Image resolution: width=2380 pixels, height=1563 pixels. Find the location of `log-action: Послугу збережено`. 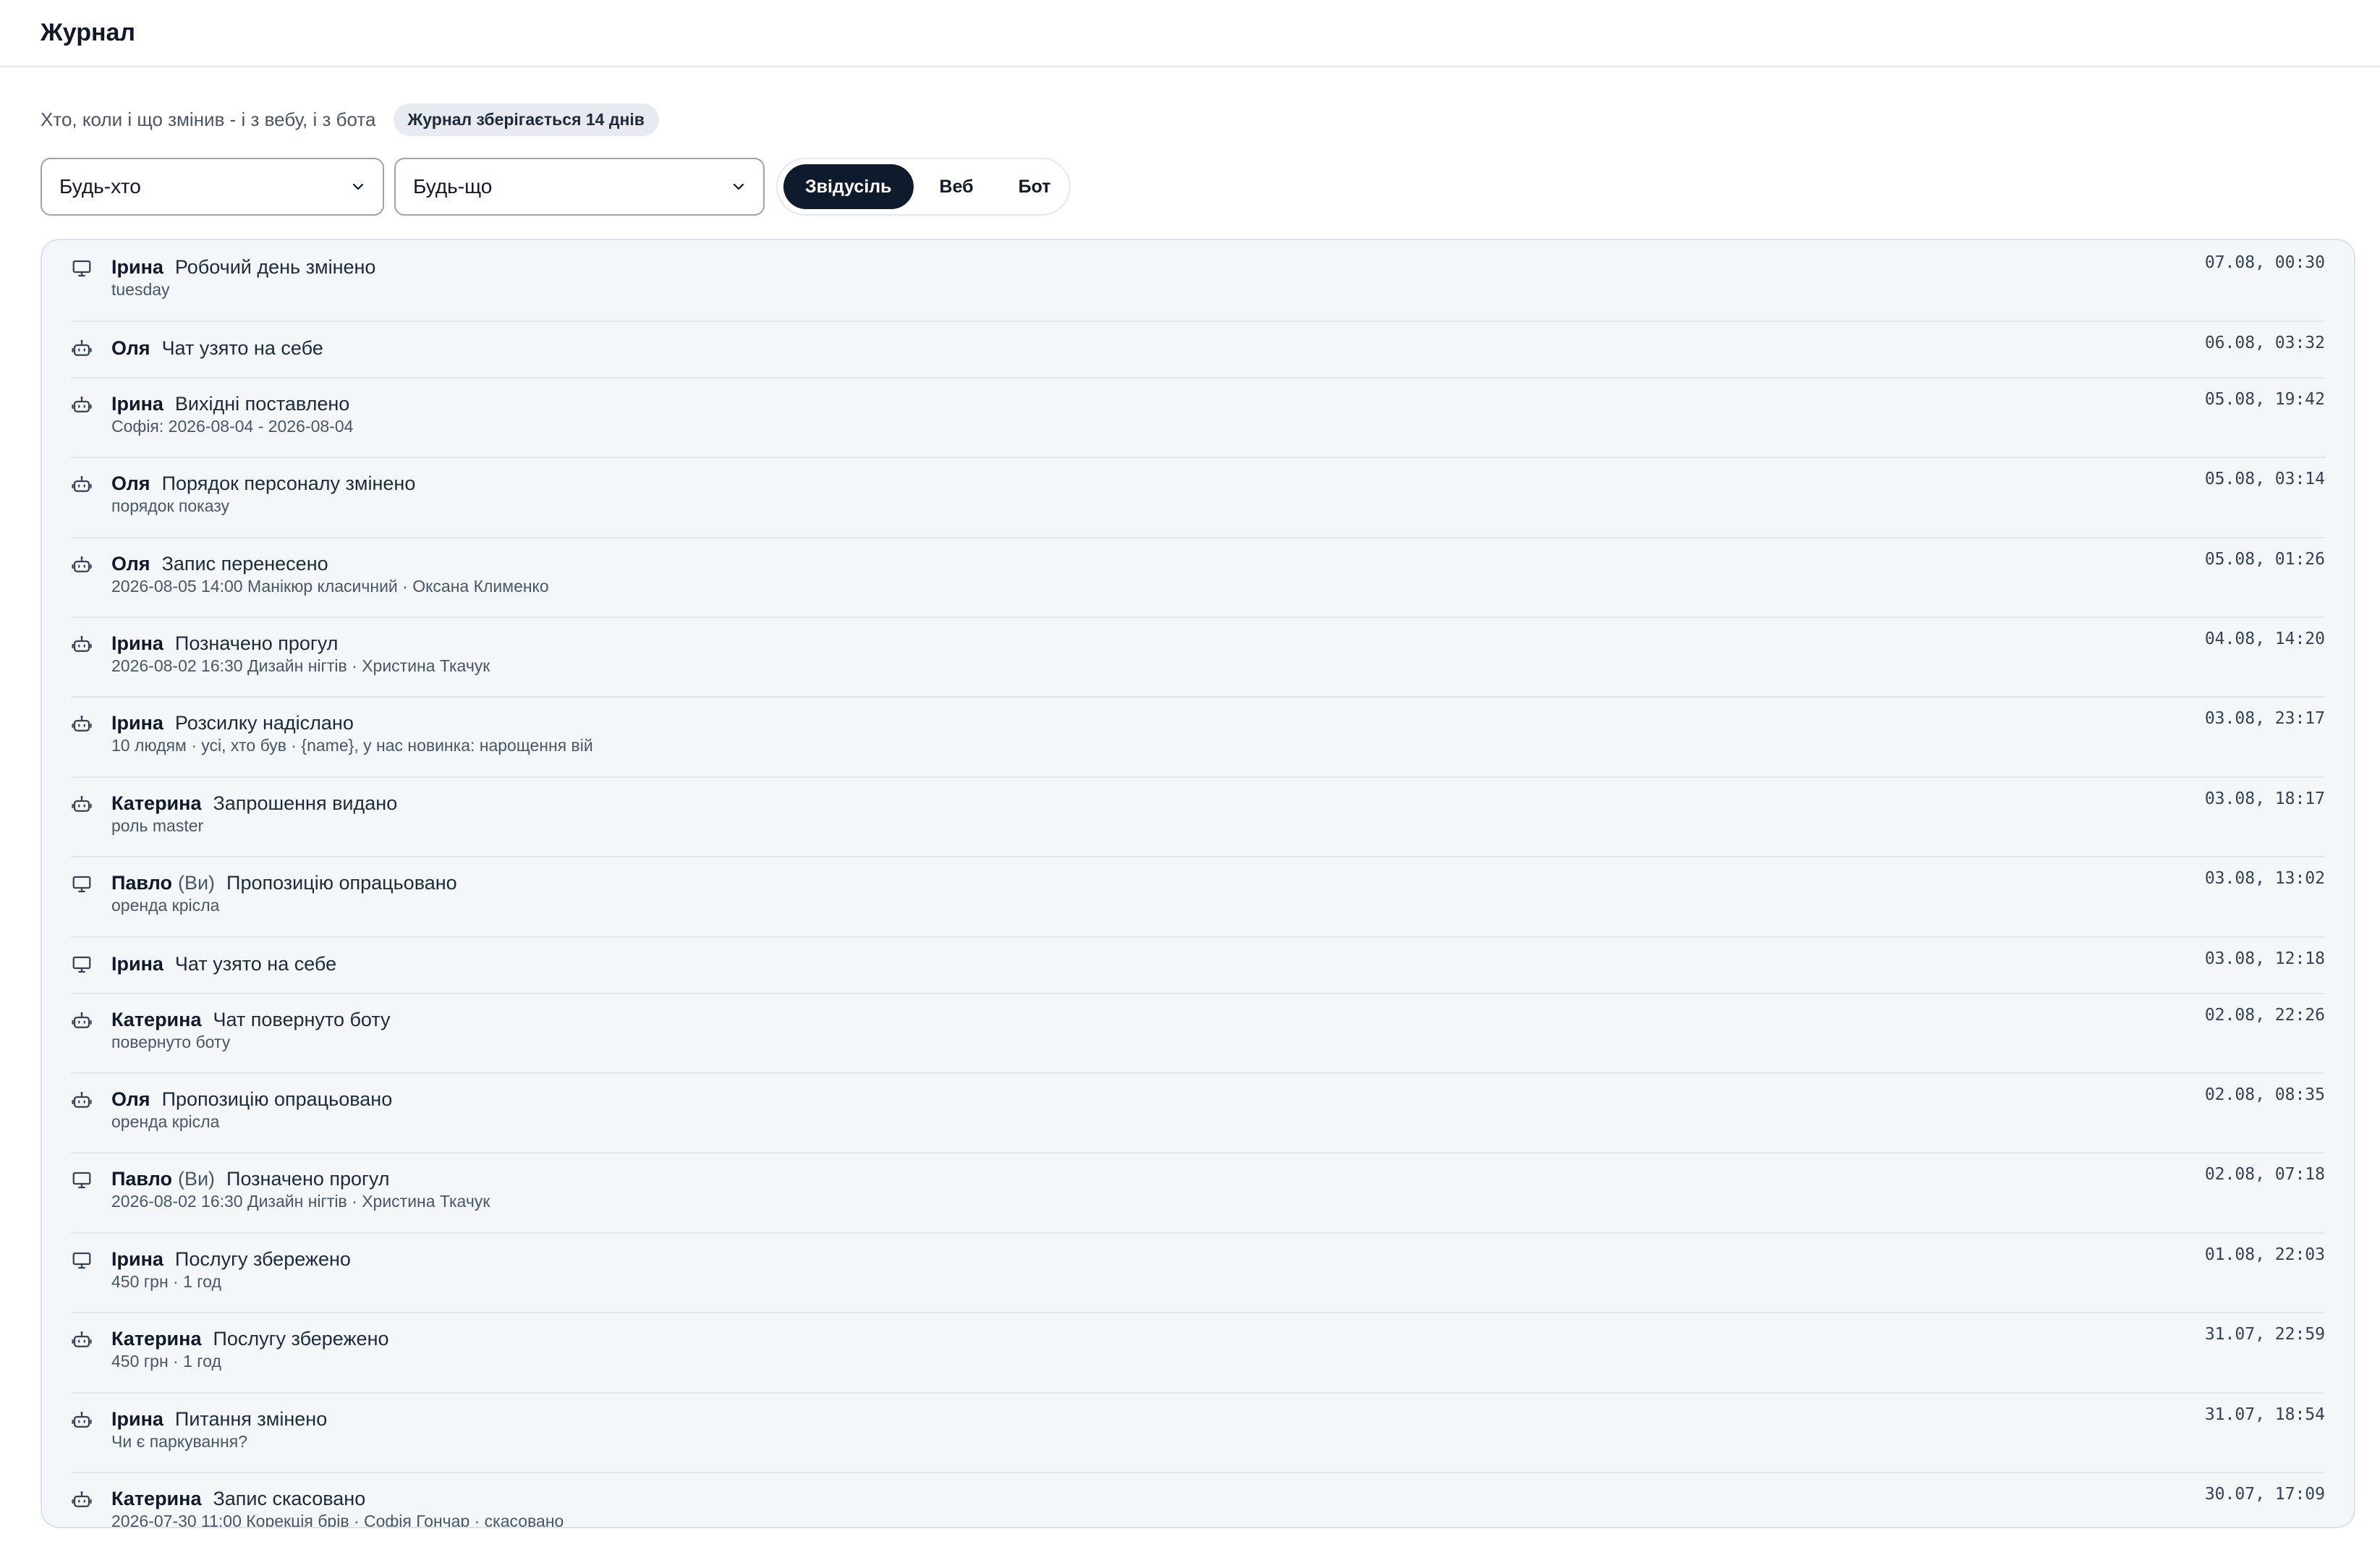

log-action: Послугу збережено is located at coordinates (262, 1259).